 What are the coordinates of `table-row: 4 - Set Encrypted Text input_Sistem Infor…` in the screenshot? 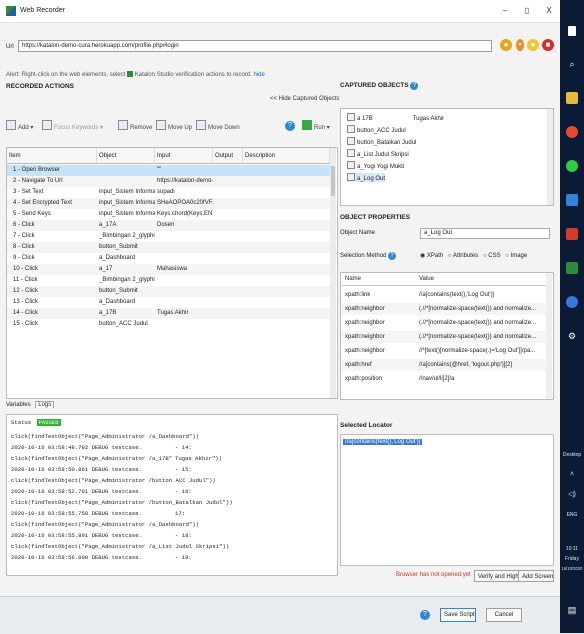 It's located at (168, 203).